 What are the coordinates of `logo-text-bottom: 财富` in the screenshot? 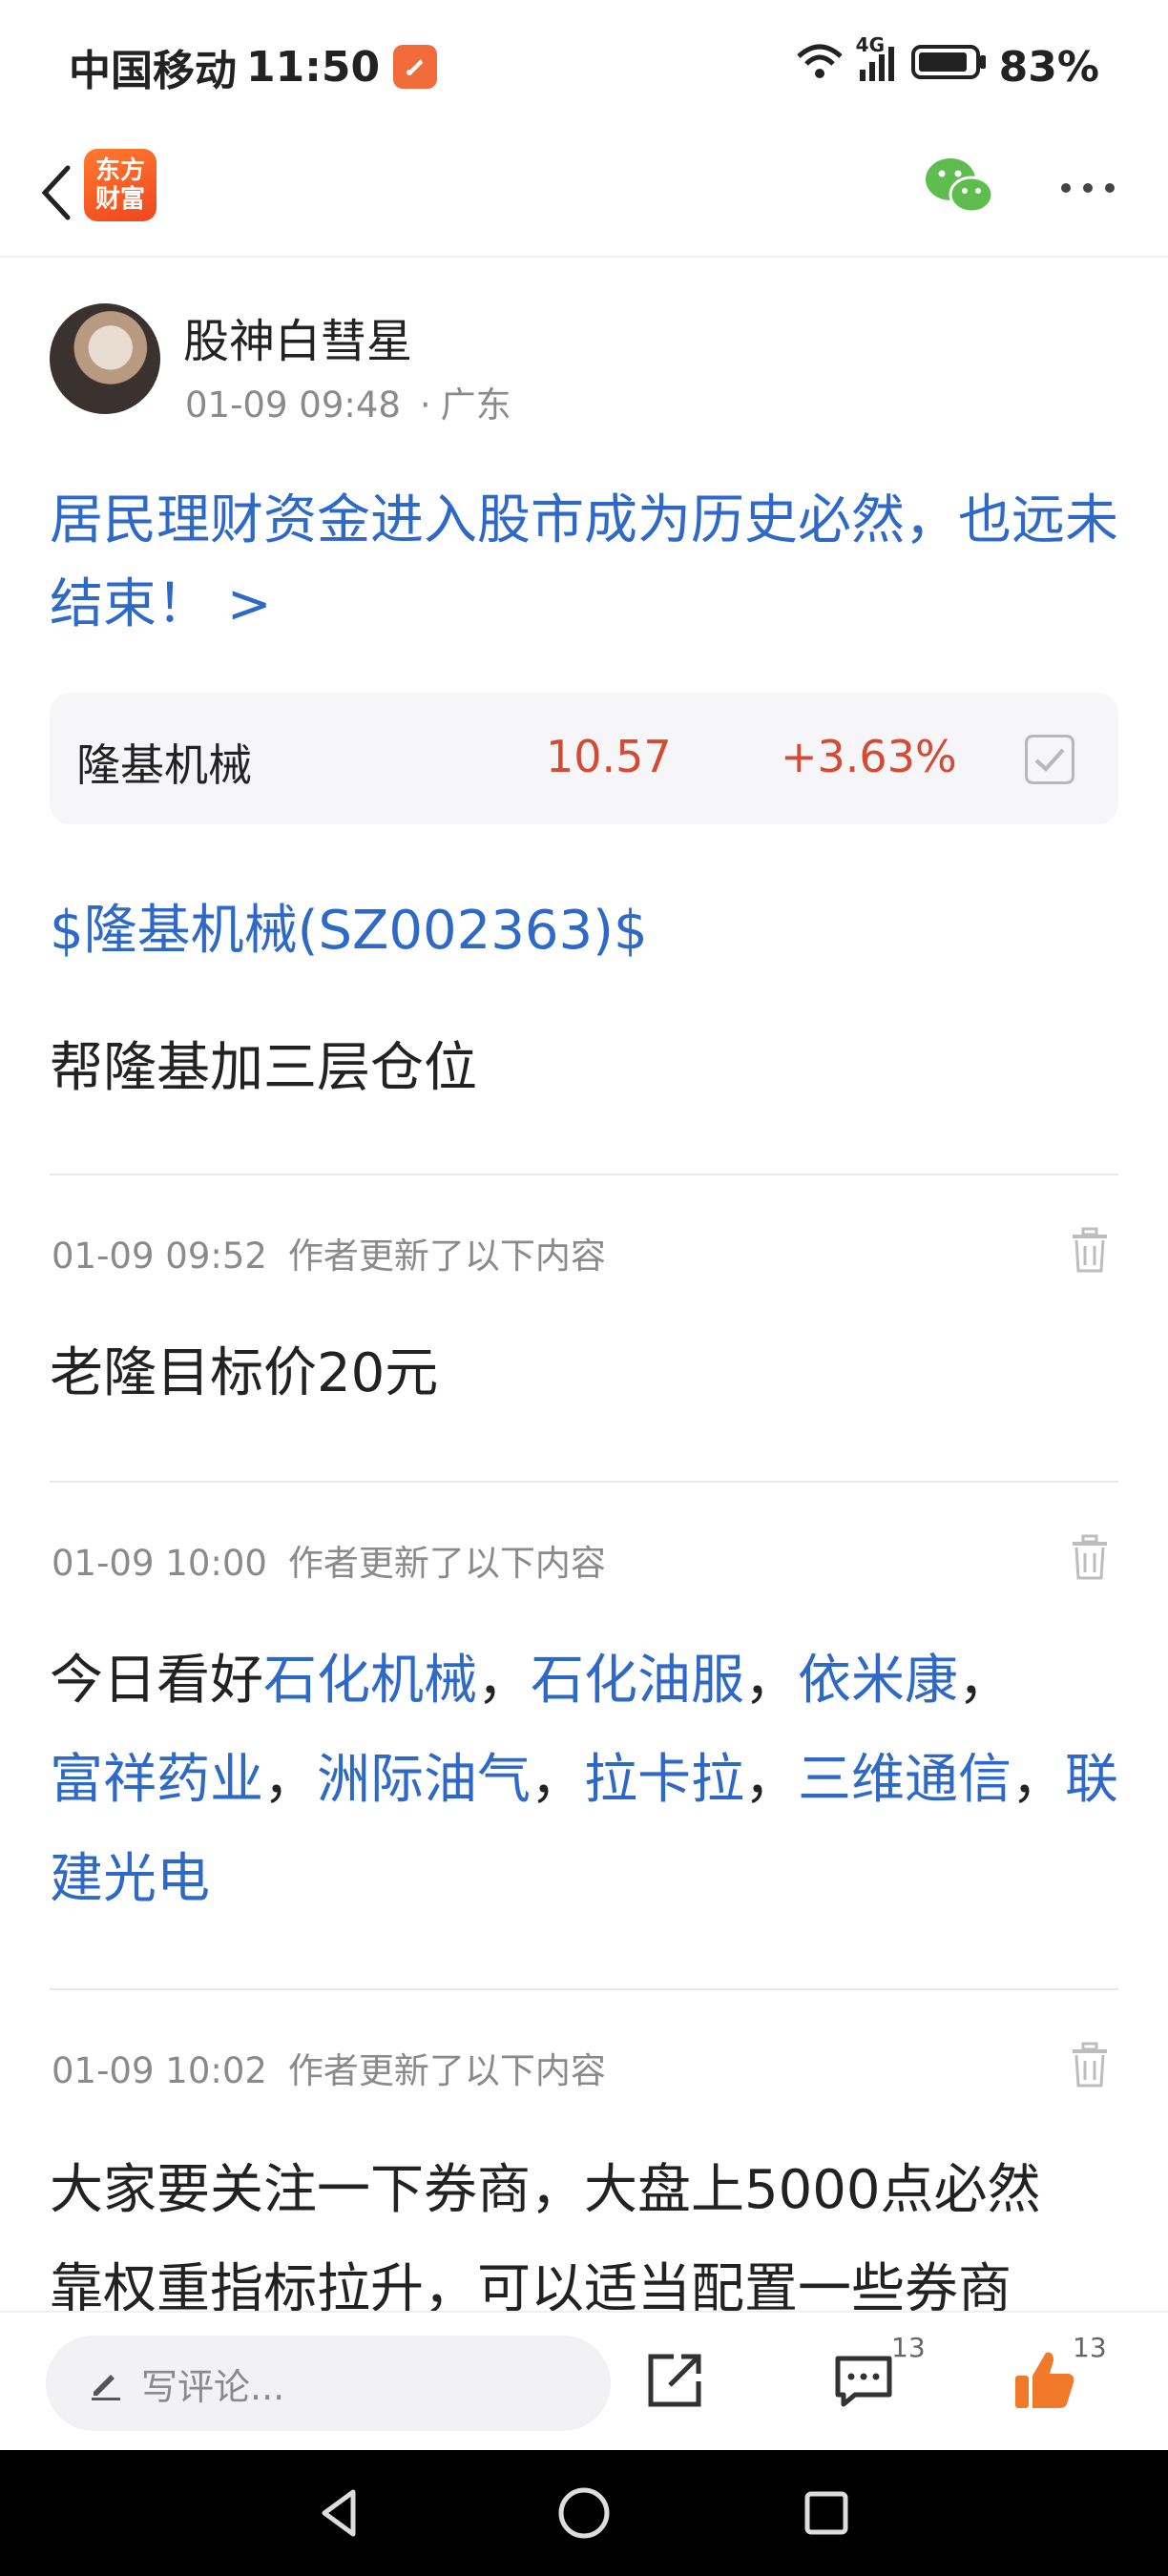 It's located at (119, 199).